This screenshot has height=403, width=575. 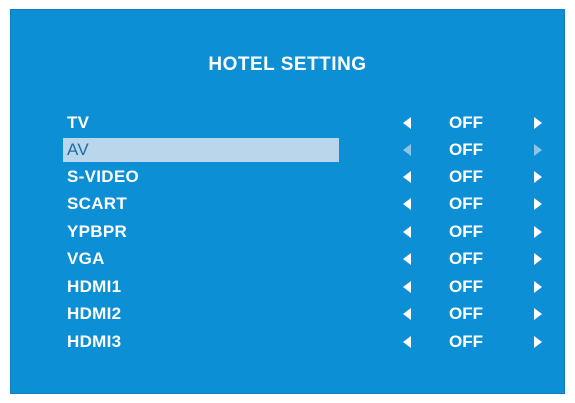 What do you see at coordinates (78, 149) in the screenshot?
I see `menu-item-label: AV` at bounding box center [78, 149].